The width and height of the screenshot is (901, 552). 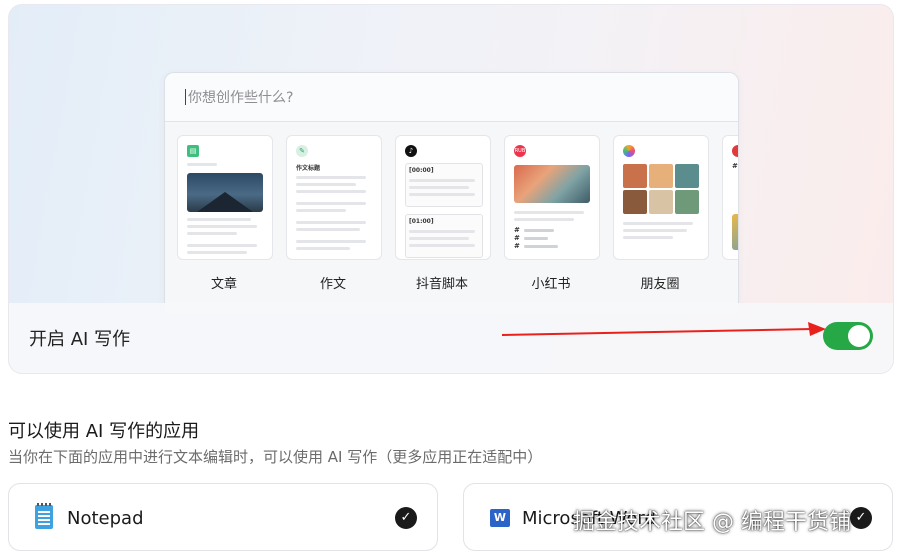 I want to click on xiaohongshu-icon: RUB, so click(x=520, y=151).